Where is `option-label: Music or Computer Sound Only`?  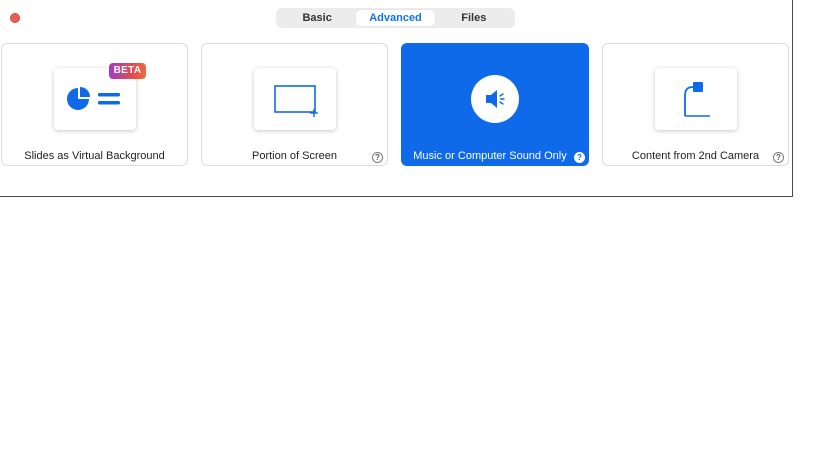
option-label: Music or Computer Sound Only is located at coordinates (490, 156).